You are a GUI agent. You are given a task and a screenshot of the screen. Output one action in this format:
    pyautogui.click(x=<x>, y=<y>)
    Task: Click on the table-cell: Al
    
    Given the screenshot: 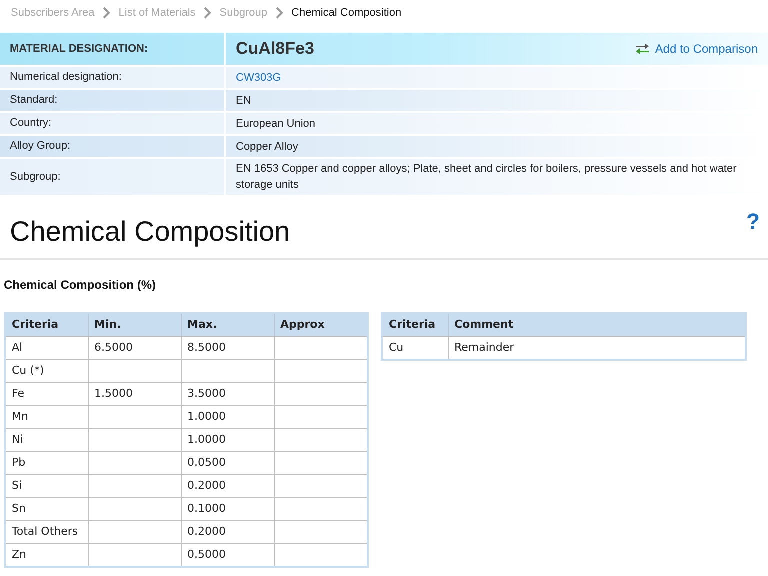 What is the action you would take?
    pyautogui.click(x=46, y=348)
    